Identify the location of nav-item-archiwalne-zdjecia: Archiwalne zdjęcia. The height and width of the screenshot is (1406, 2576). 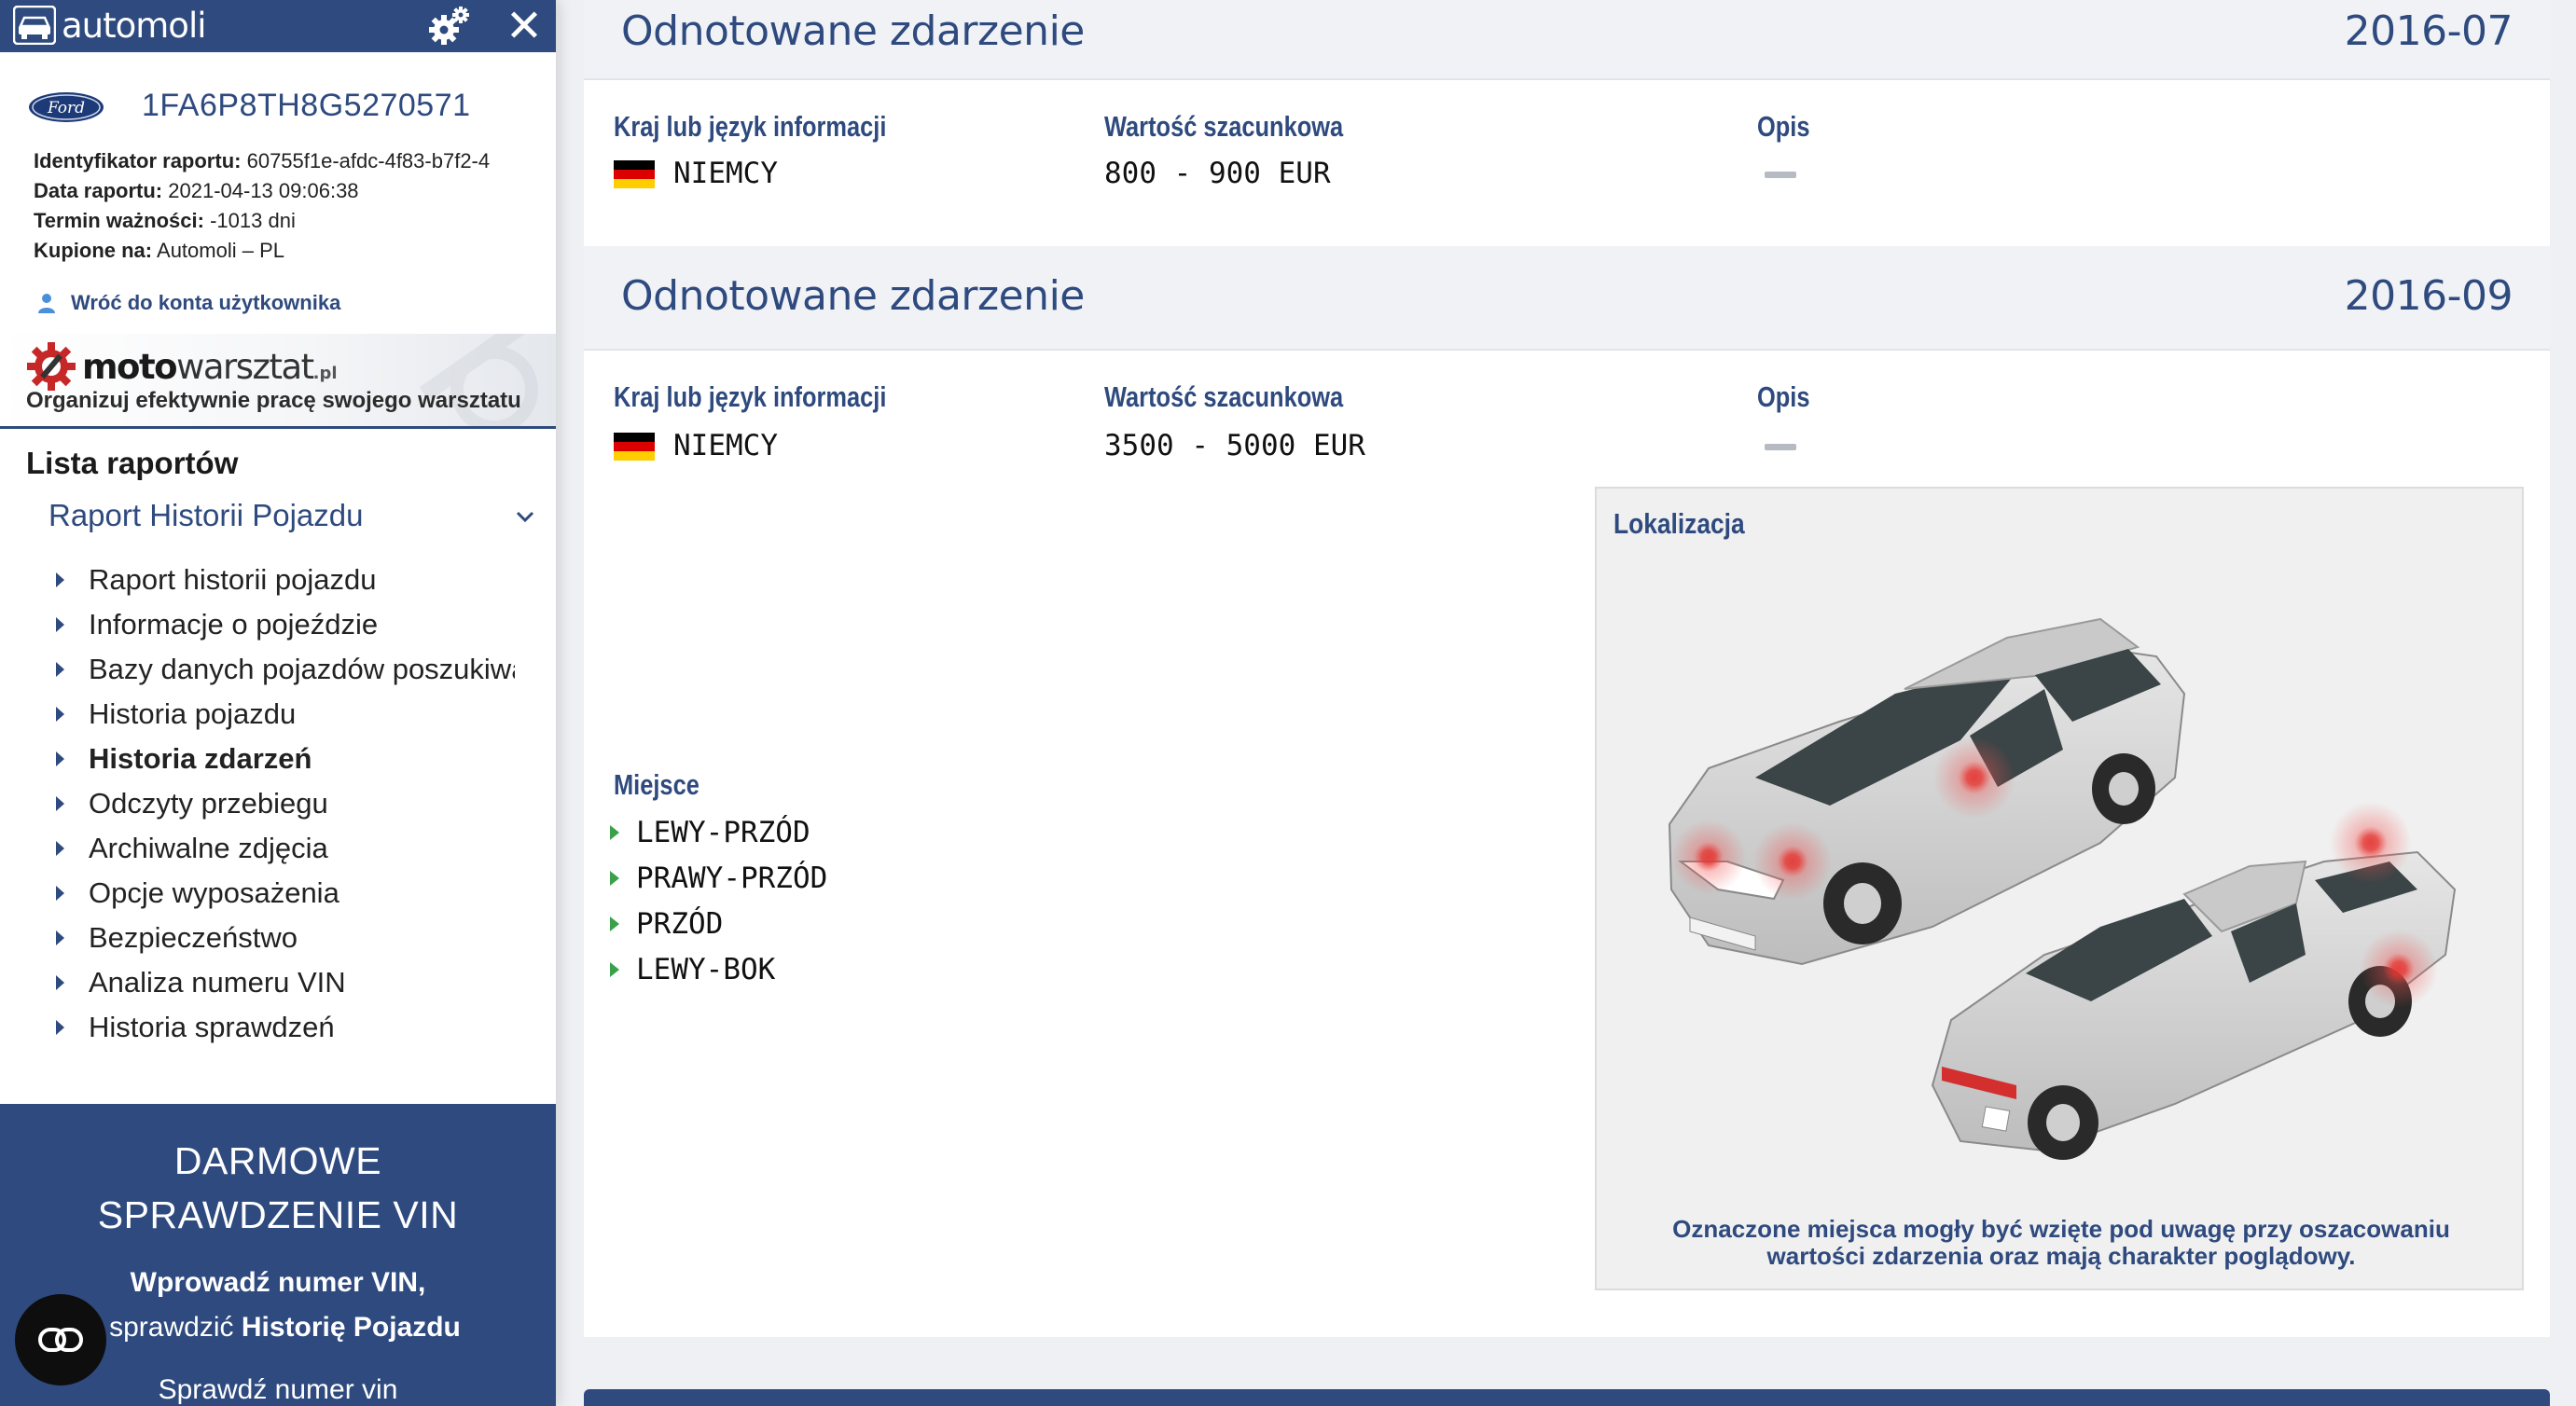
(281, 848).